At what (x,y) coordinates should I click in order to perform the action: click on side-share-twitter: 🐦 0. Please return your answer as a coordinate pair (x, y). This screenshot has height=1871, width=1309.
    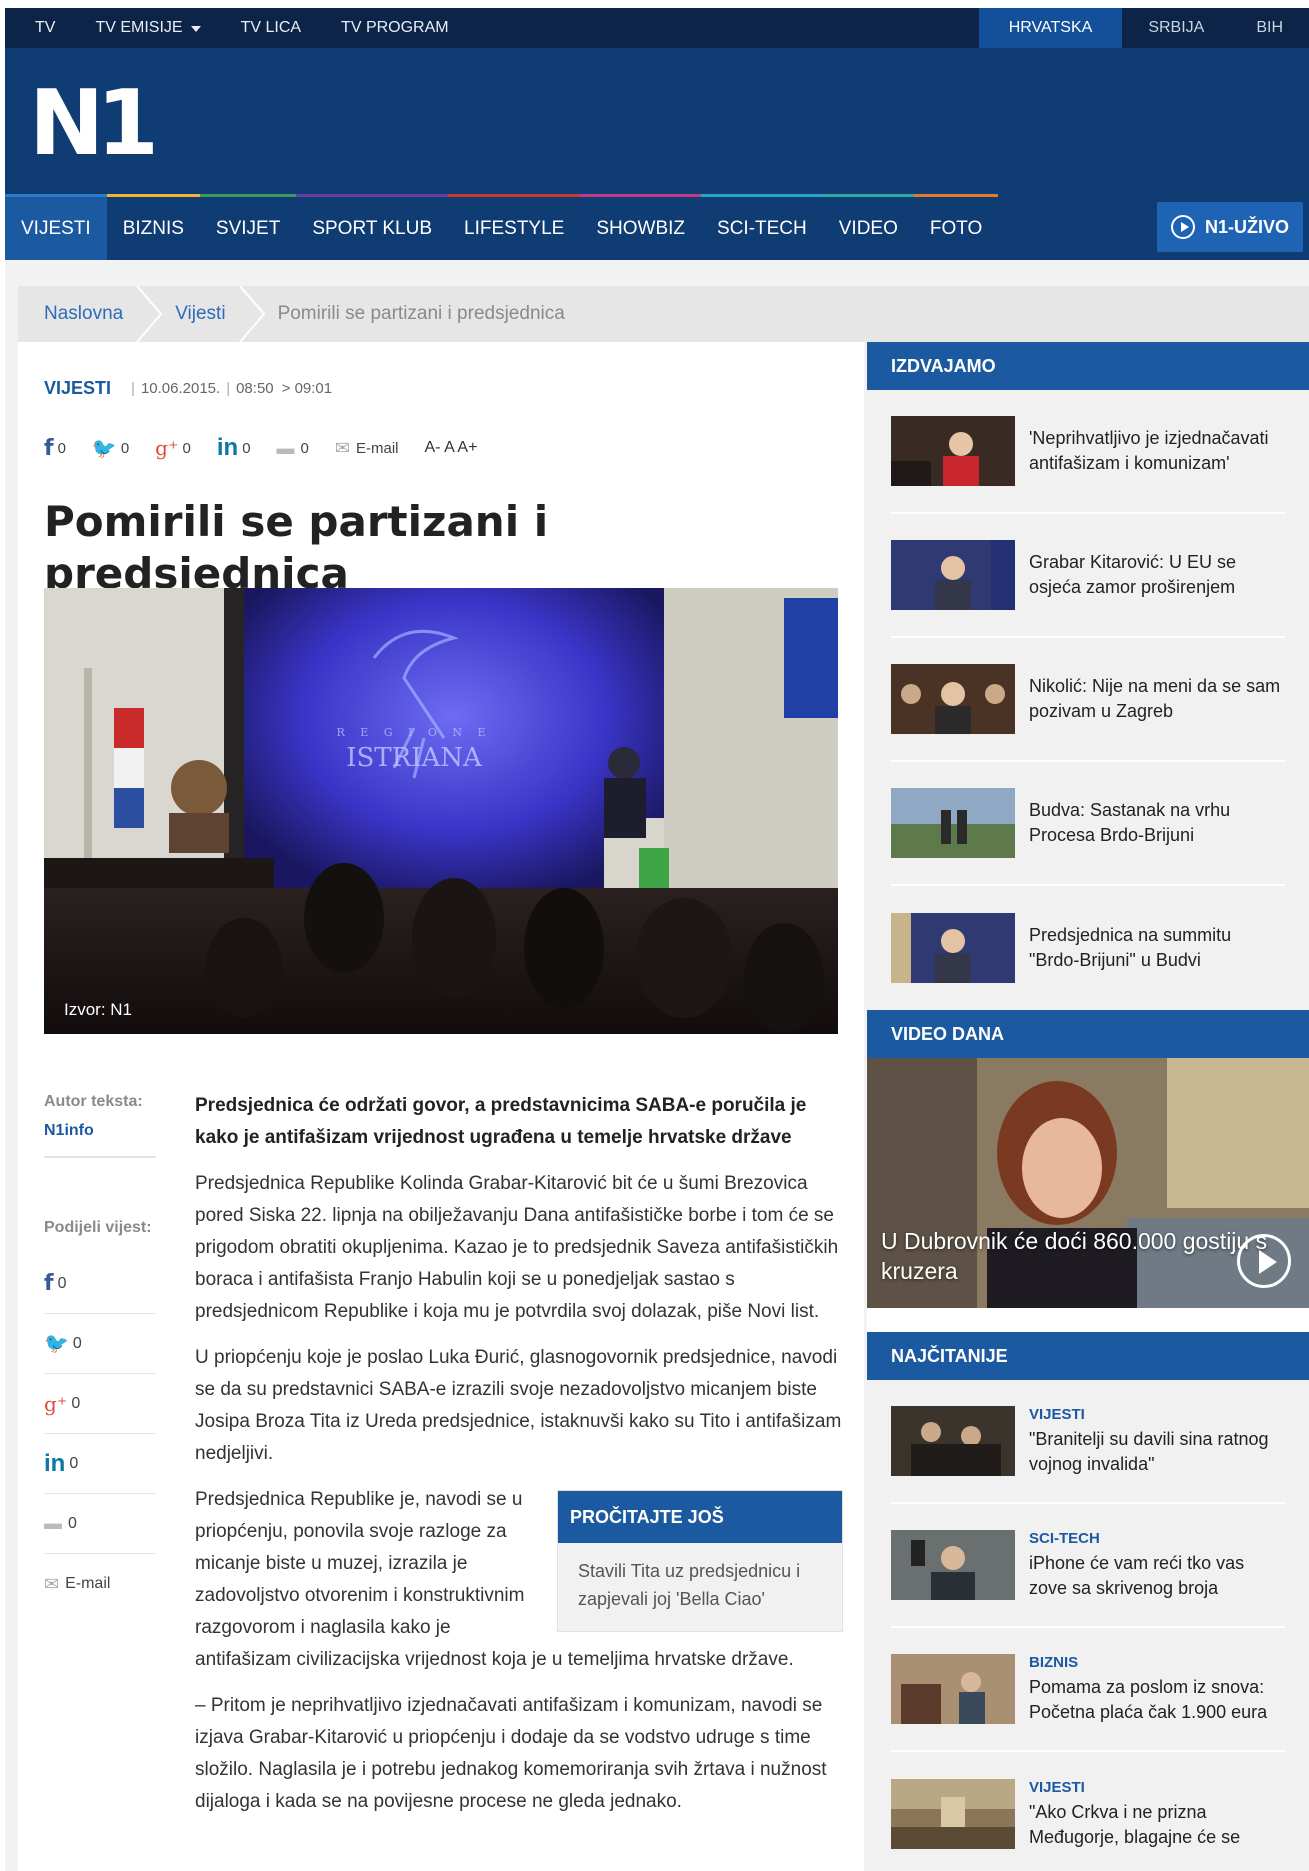
    Looking at the image, I should click on (100, 1344).